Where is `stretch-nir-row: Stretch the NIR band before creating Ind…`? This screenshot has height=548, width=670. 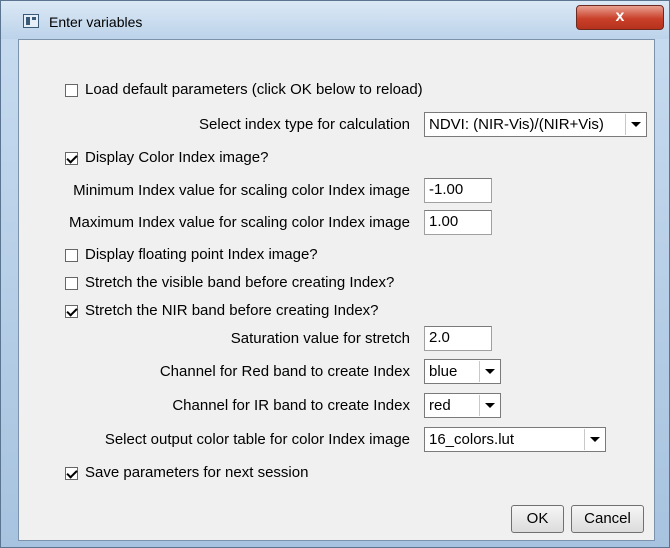
stretch-nir-row: Stretch the NIR band before creating Ind… is located at coordinates (337, 312).